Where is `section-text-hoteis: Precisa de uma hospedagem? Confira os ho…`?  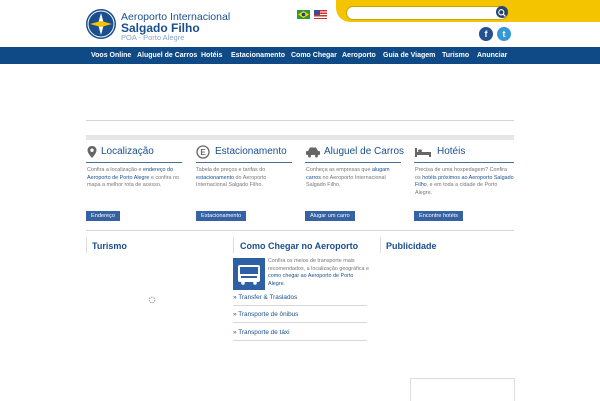 section-text-hoteis: Precisa de uma hospedagem? Confira os ho… is located at coordinates (464, 181).